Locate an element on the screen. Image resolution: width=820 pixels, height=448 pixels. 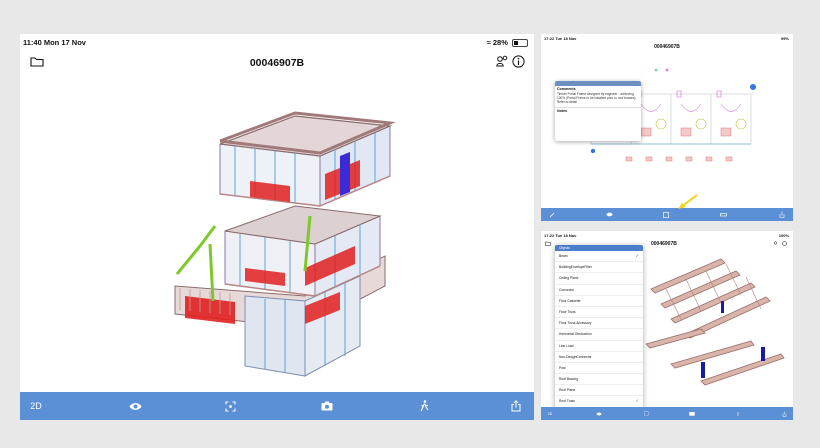
notes-heading: Notes is located at coordinates (598, 110).